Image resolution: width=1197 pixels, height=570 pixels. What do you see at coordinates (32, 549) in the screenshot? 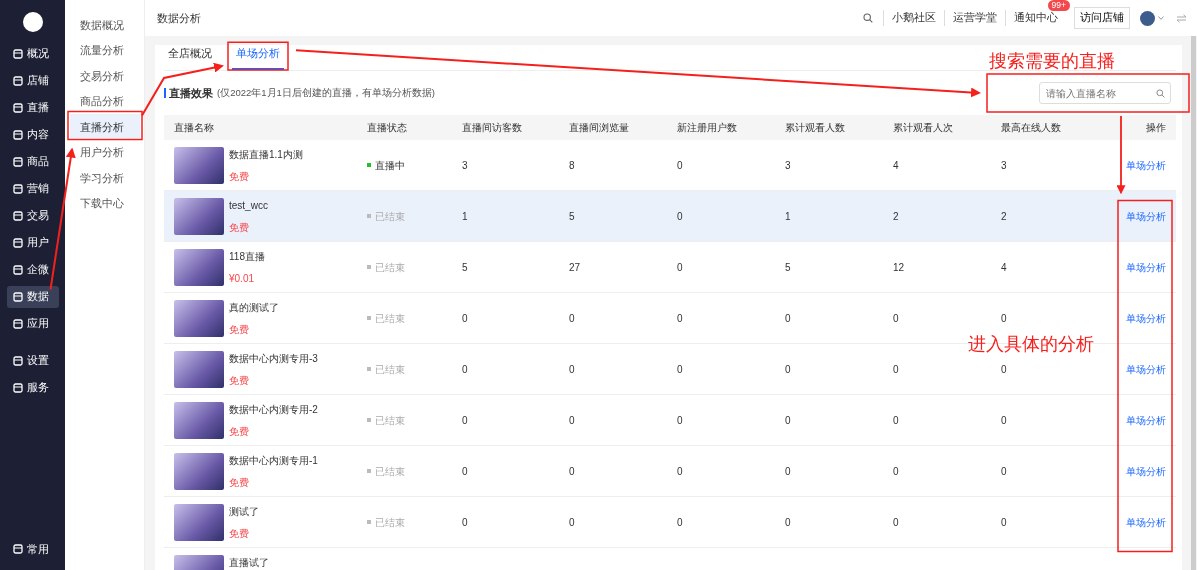
I see `sidebar-item: 常用` at bounding box center [32, 549].